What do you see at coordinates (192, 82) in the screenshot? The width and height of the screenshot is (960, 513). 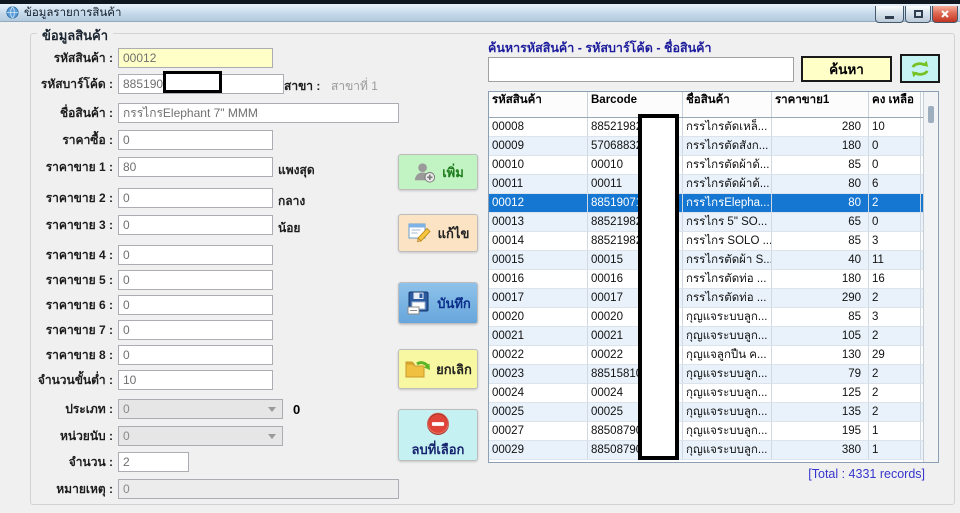 I see `redaction-box-barcode-field` at bounding box center [192, 82].